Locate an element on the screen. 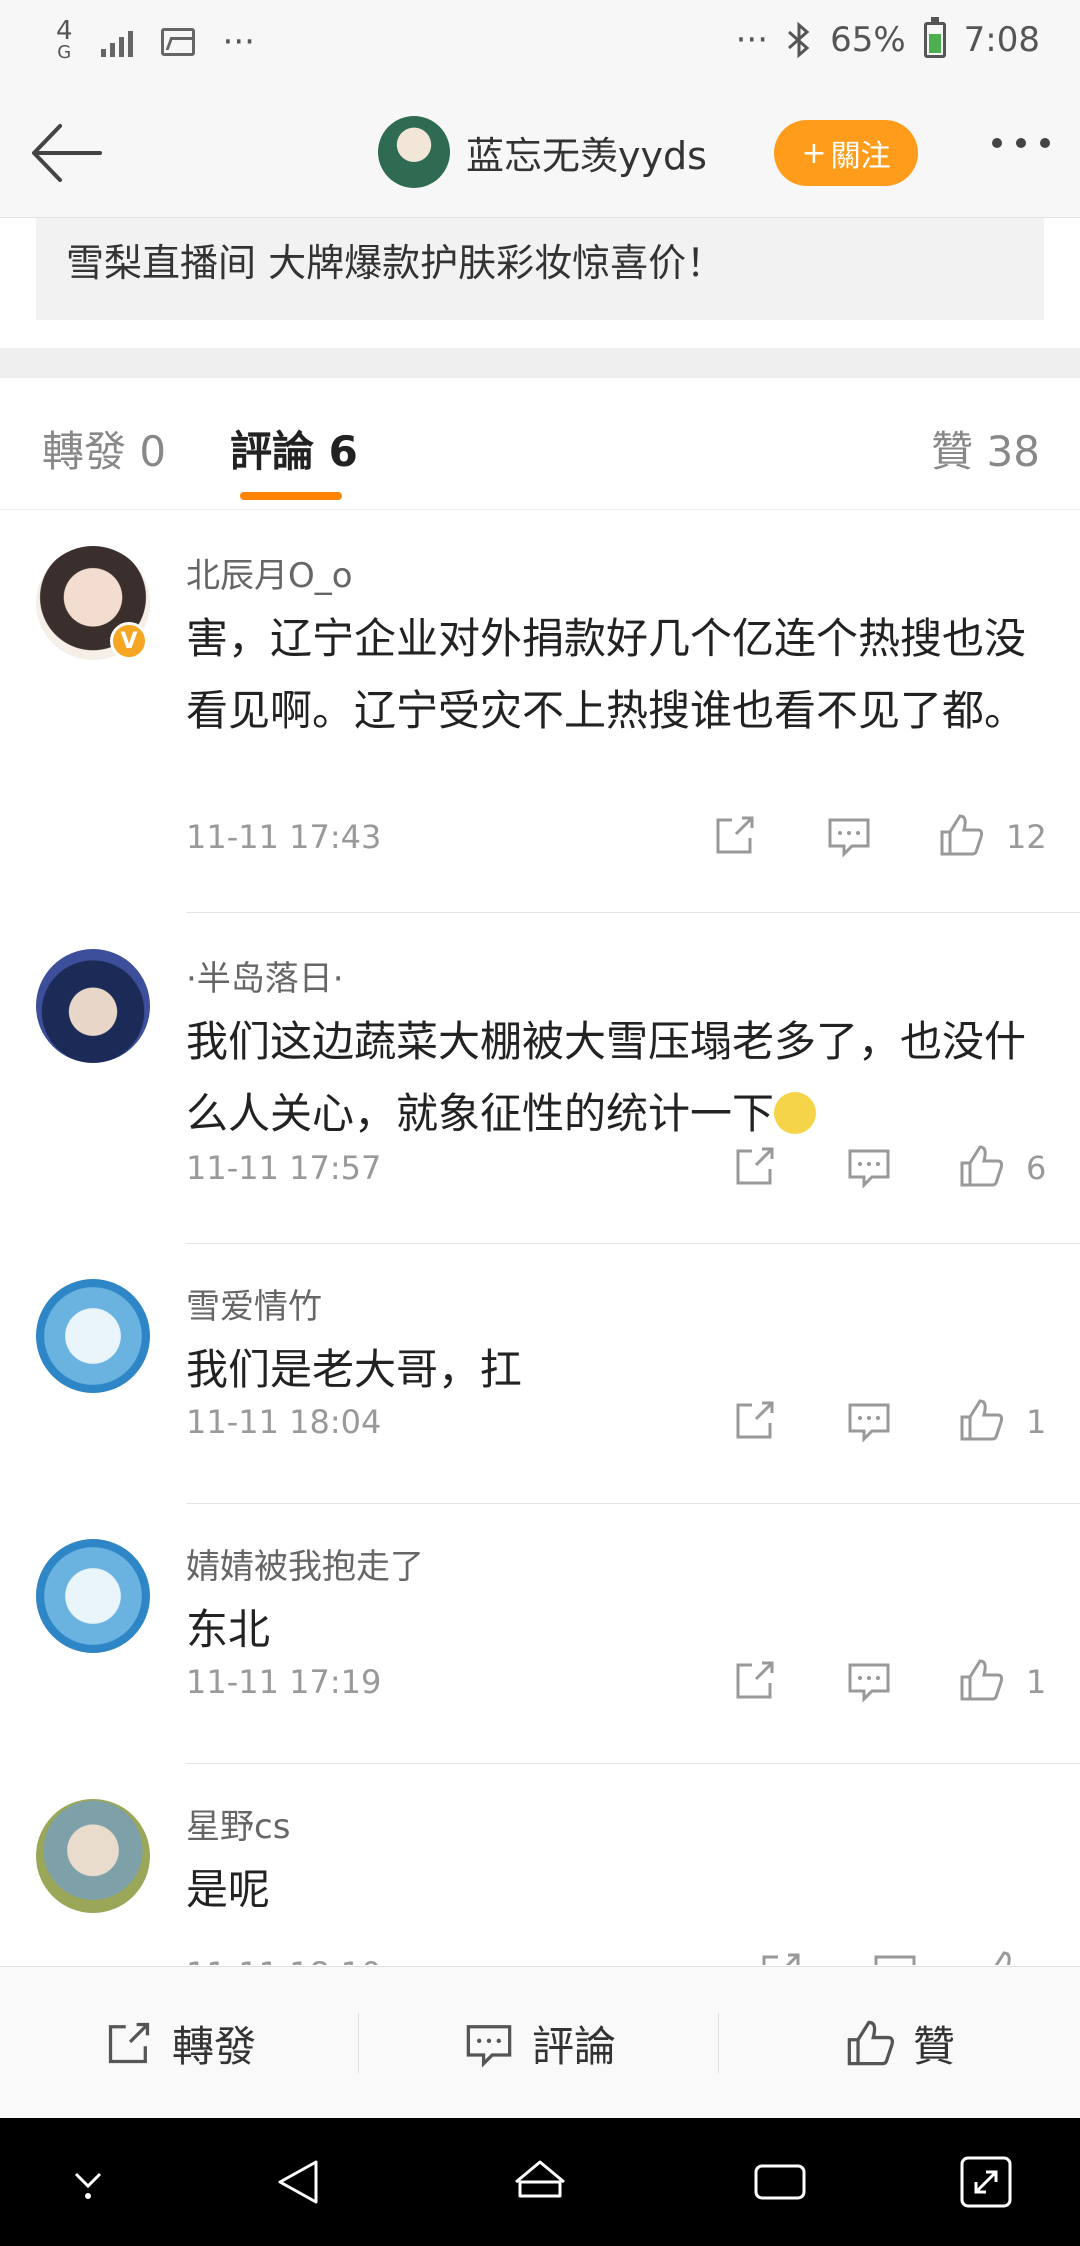 The height and width of the screenshot is (2246, 1080). comment-icon is located at coordinates (489, 2046).